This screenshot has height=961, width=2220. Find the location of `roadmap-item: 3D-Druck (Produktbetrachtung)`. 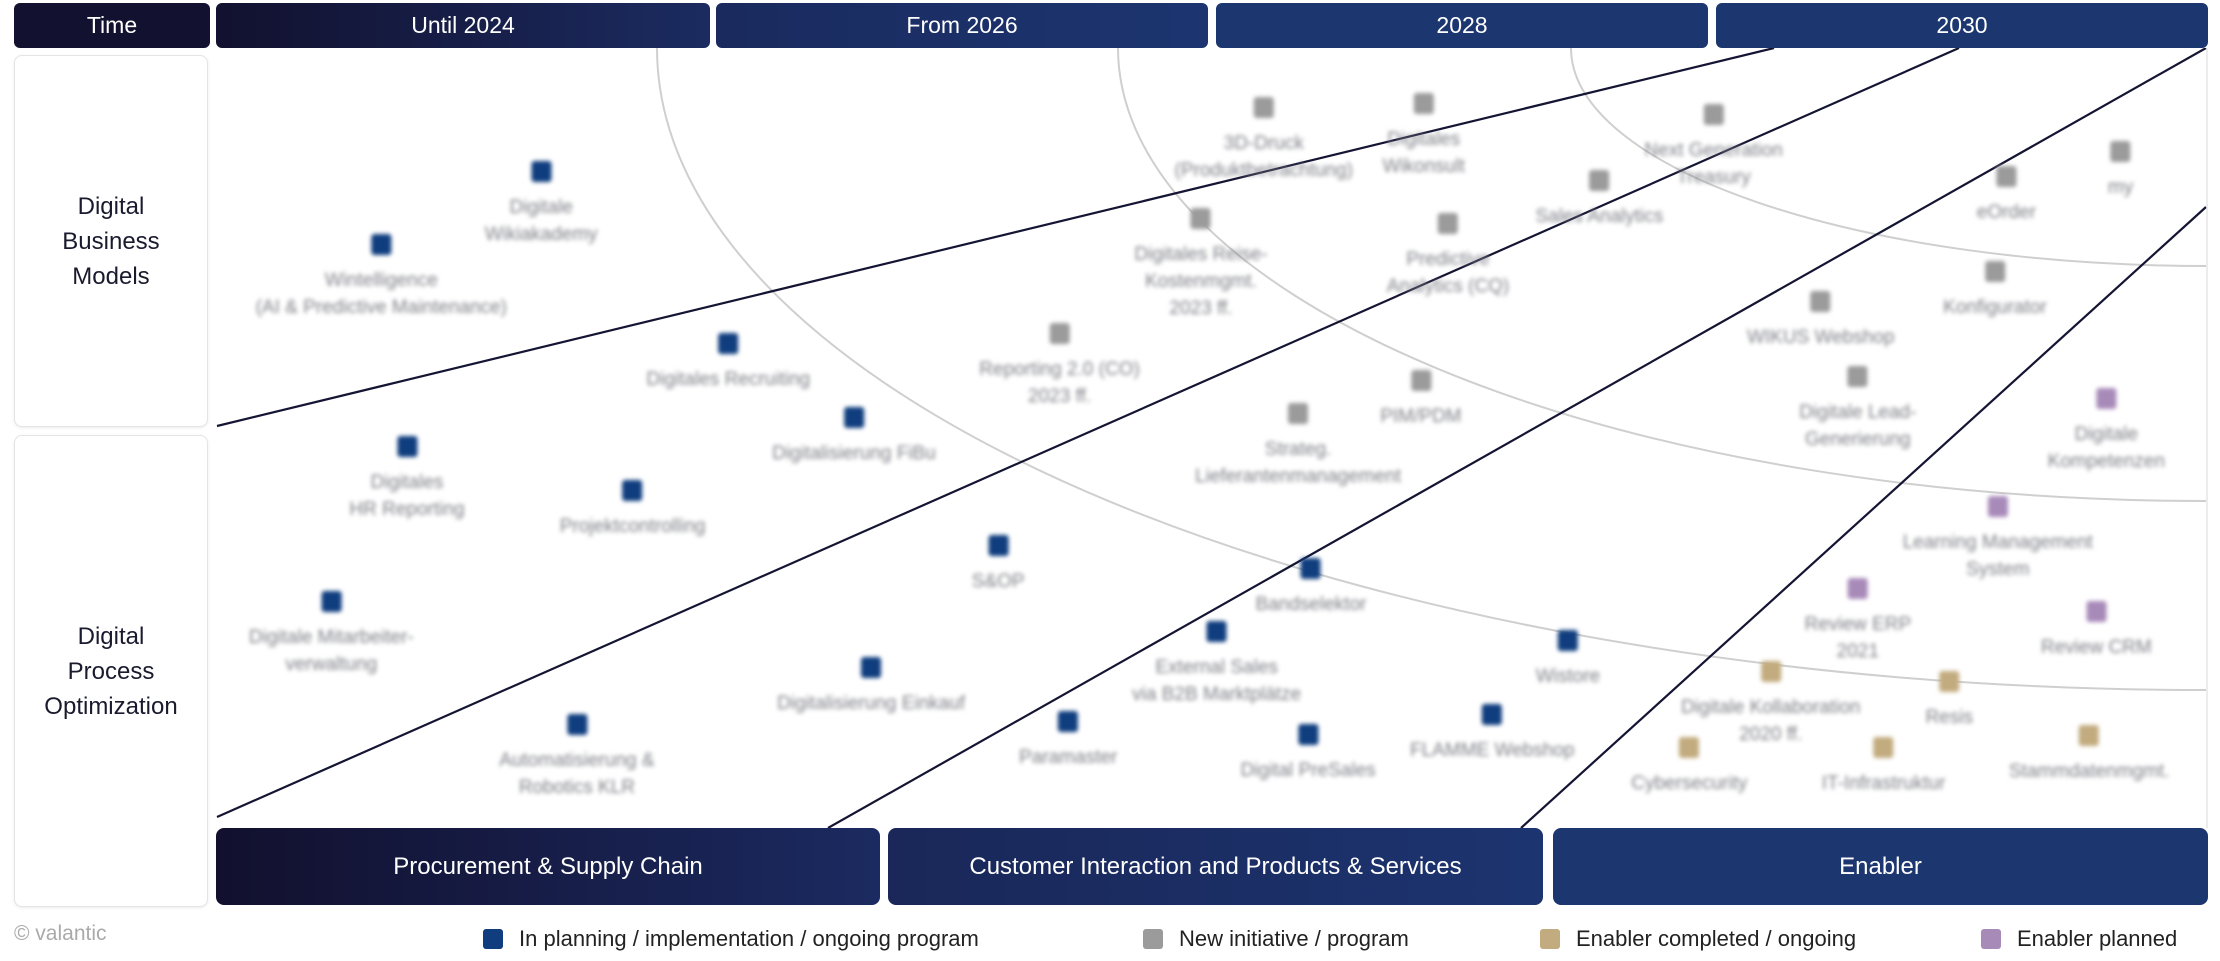

roadmap-item: 3D-Druck (Produktbetrachtung) is located at coordinates (1264, 140).